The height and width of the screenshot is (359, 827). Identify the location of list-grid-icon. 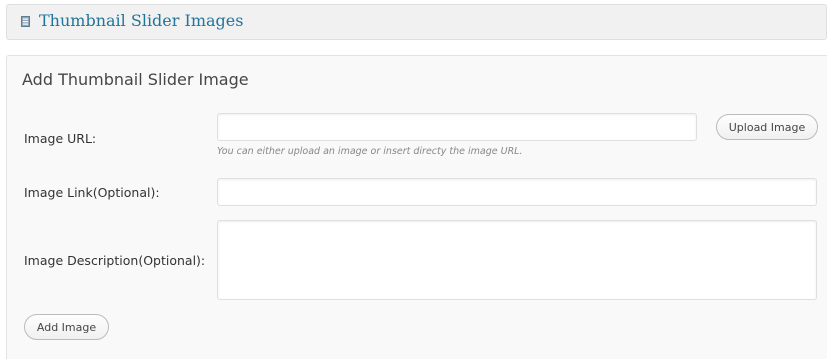
(25, 21).